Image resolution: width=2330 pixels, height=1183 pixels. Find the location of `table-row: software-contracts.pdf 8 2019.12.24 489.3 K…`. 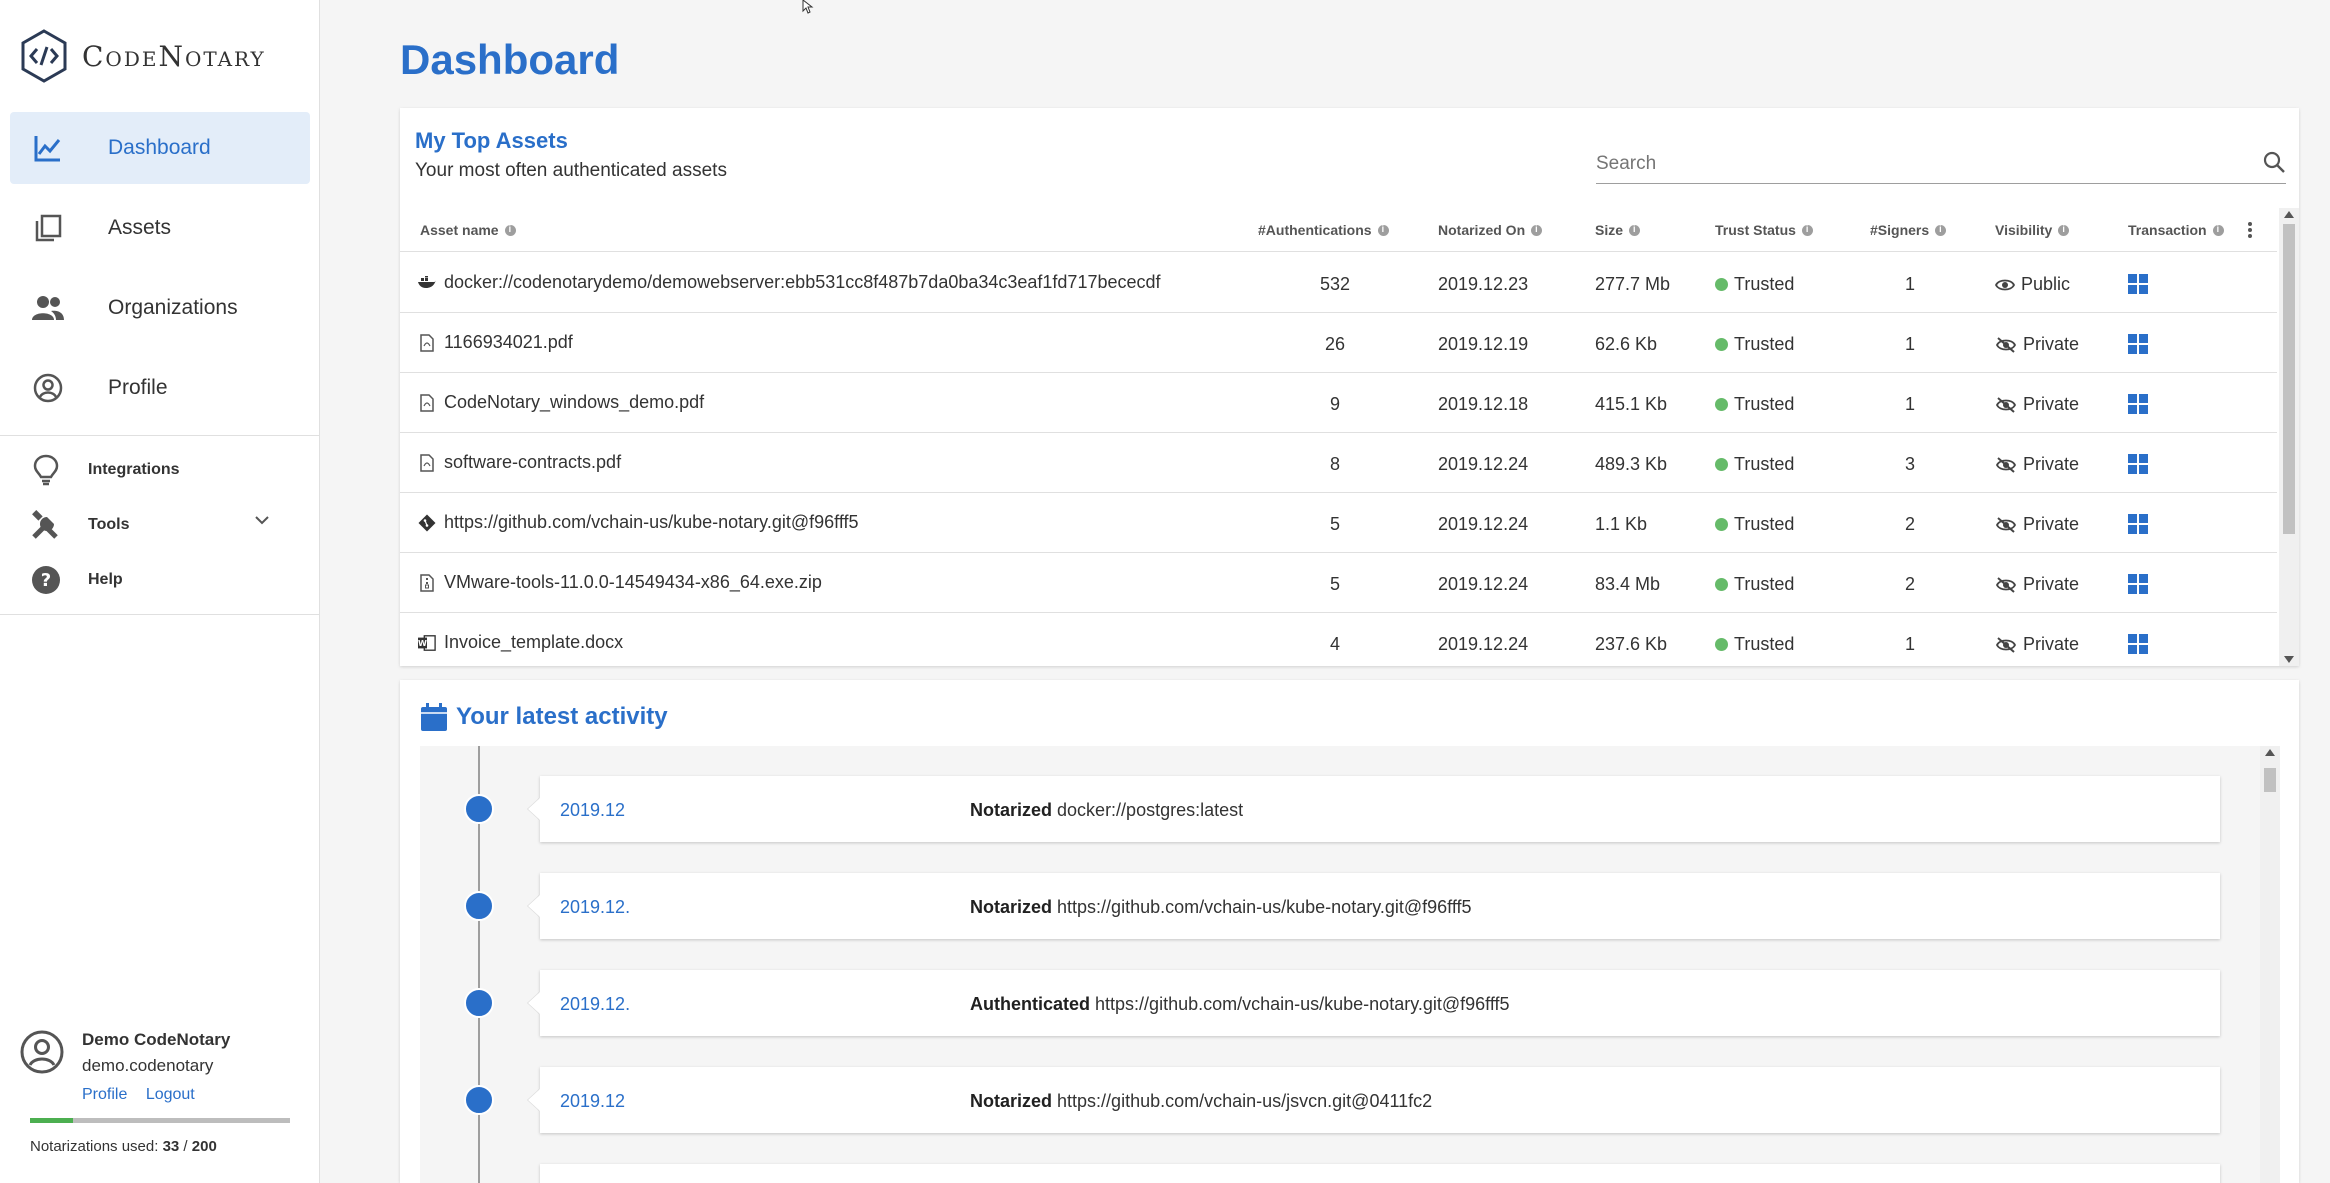

table-row: software-contracts.pdf 8 2019.12.24 489.3 K… is located at coordinates (1338, 463).